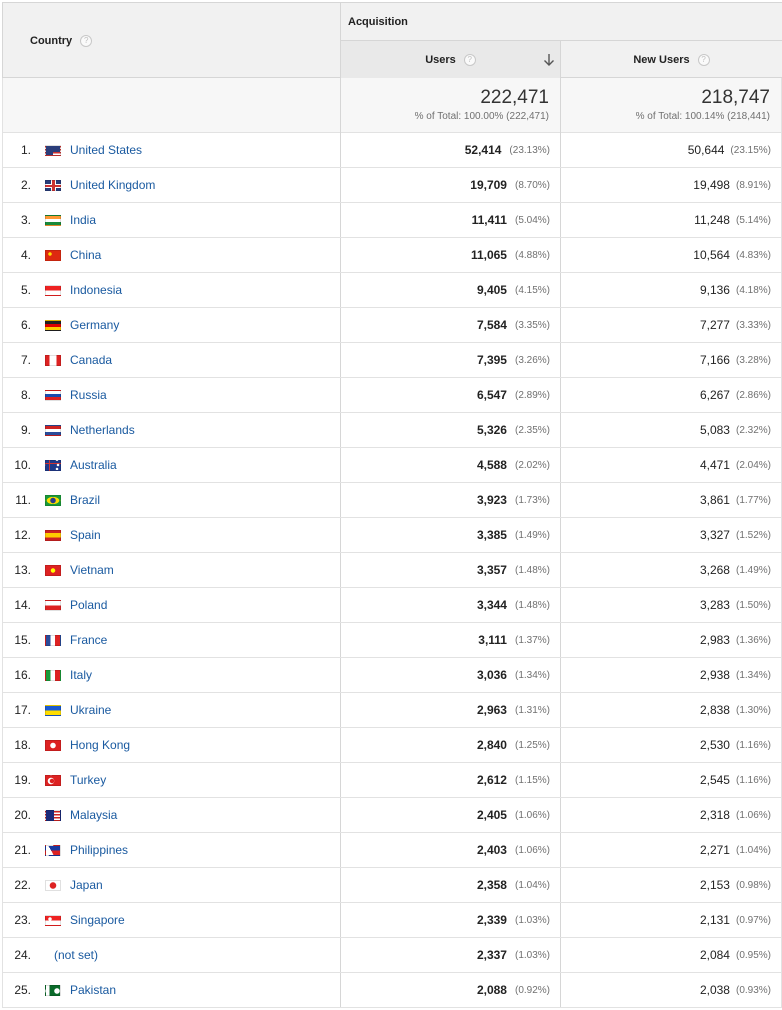  Describe the element at coordinates (451, 535) in the screenshot. I see `users-cell: 3,385 (1.49%)` at that location.